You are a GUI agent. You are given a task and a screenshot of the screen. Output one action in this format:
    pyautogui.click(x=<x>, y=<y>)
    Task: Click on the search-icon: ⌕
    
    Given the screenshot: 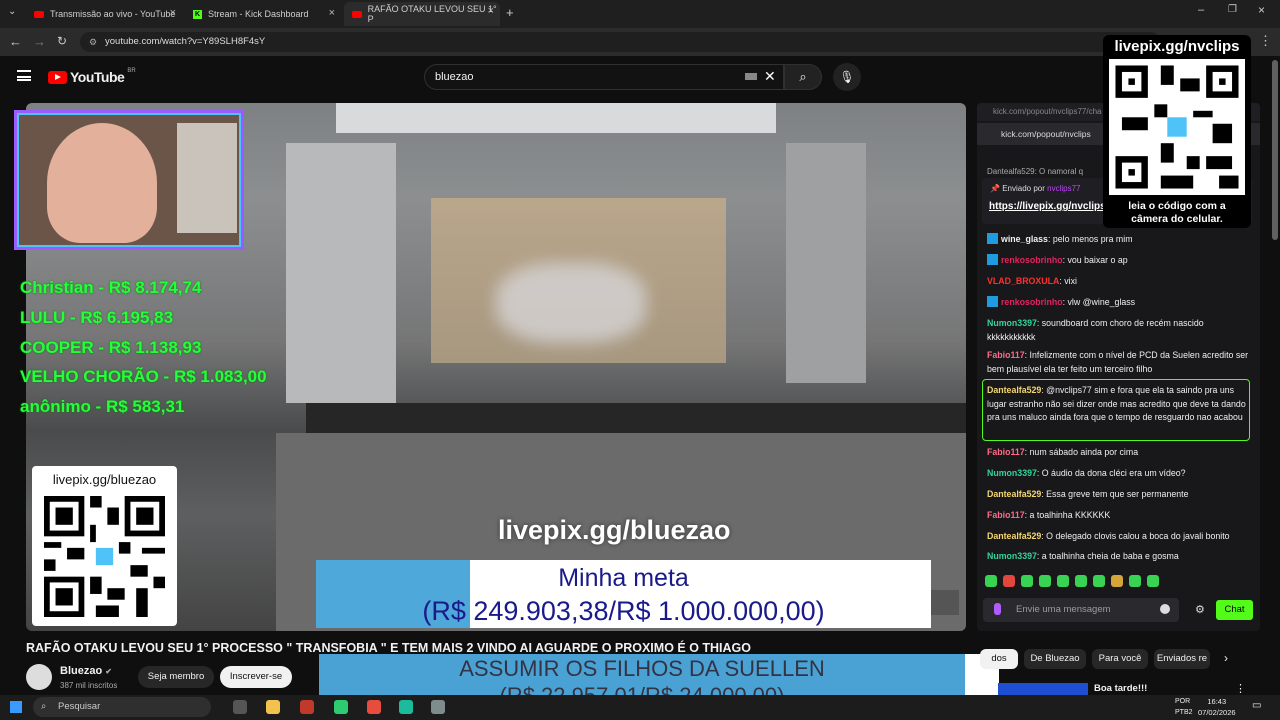 What is the action you would take?
    pyautogui.click(x=803, y=76)
    